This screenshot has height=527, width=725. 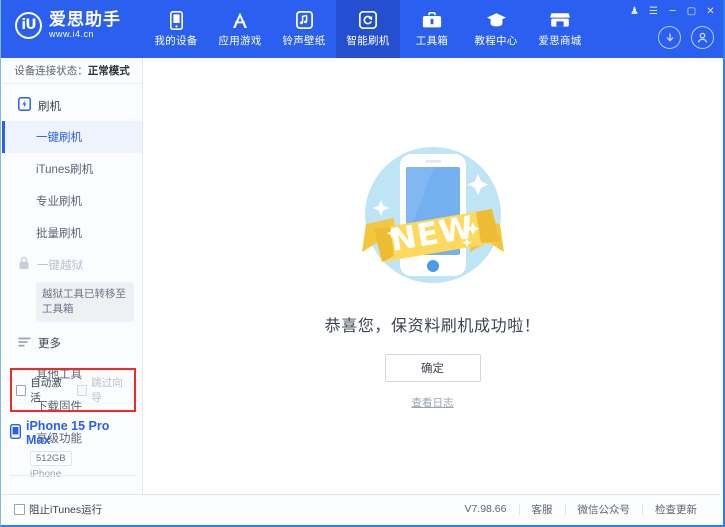 I want to click on sidebar-item-label: iTunes刷机, so click(x=65, y=170).